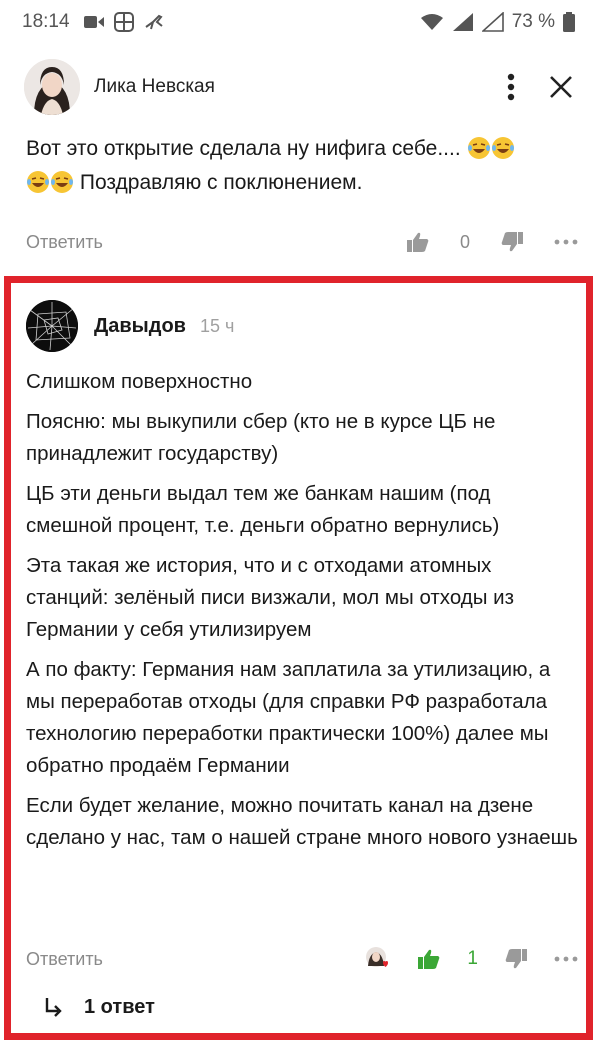 The height and width of the screenshot is (1053, 597). Describe the element at coordinates (221, 182) in the screenshot. I see `previous-comment-line2: Поздравляю с поклюнением.` at that location.